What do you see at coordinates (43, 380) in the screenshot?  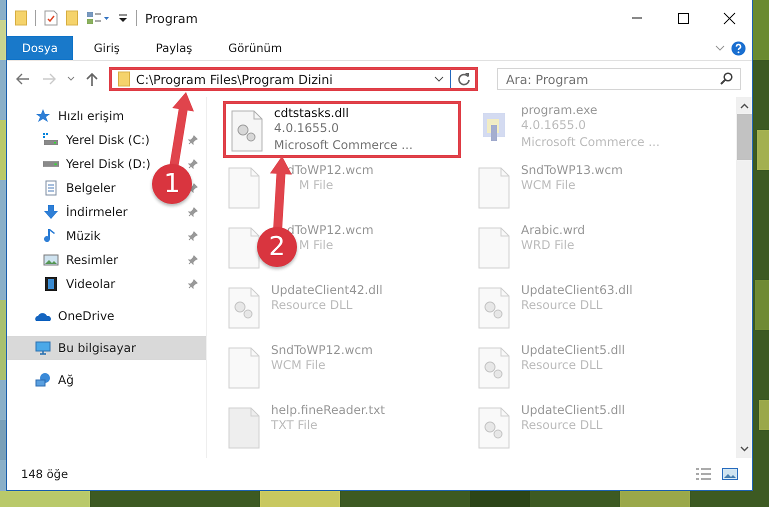 I see `network-icon` at bounding box center [43, 380].